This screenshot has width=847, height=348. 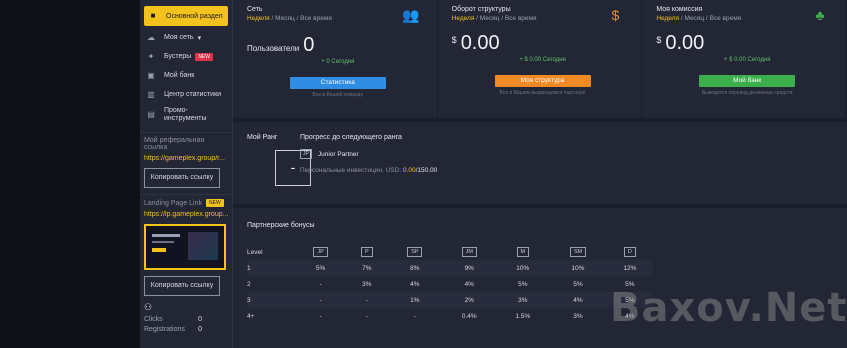 I want to click on table-cell: 1.5%, so click(x=523, y=316).